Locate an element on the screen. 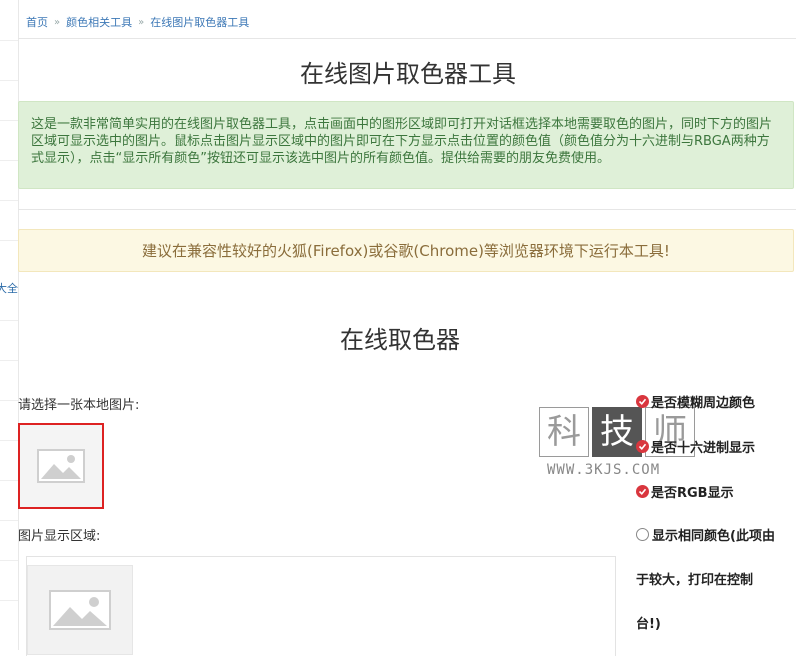 This screenshot has width=800, height=656. radio-unchecked-icon is located at coordinates (642, 534).